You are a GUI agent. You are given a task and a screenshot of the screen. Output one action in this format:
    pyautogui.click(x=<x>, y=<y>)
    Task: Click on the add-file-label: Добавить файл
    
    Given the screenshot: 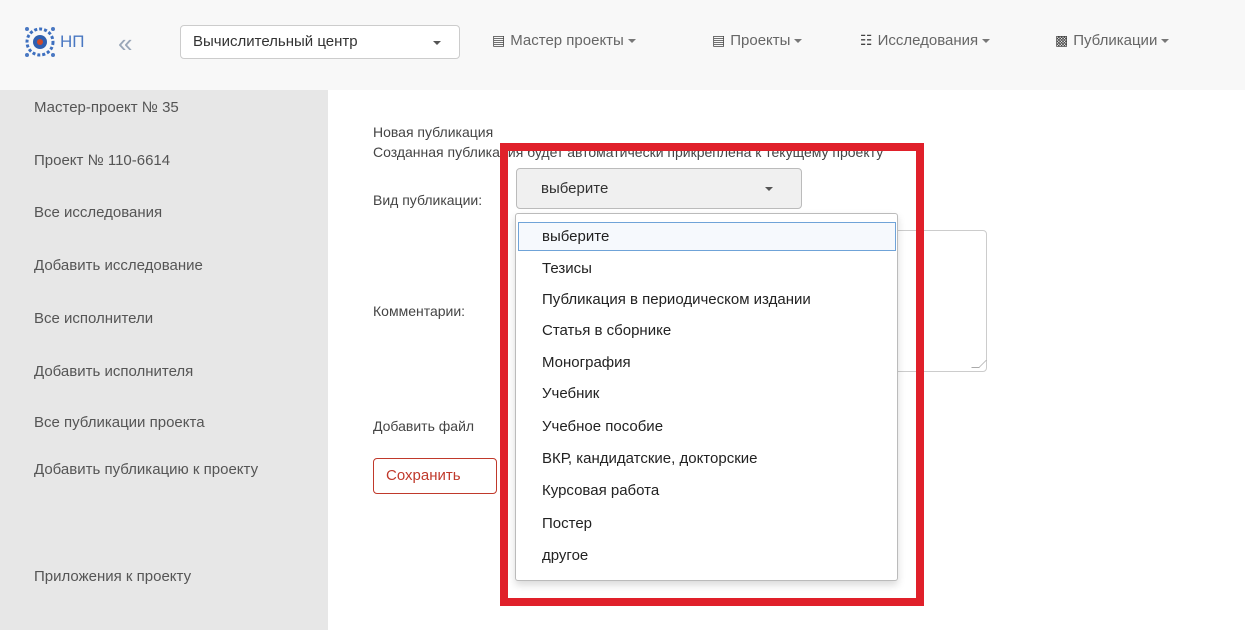 What is the action you would take?
    pyautogui.click(x=423, y=426)
    